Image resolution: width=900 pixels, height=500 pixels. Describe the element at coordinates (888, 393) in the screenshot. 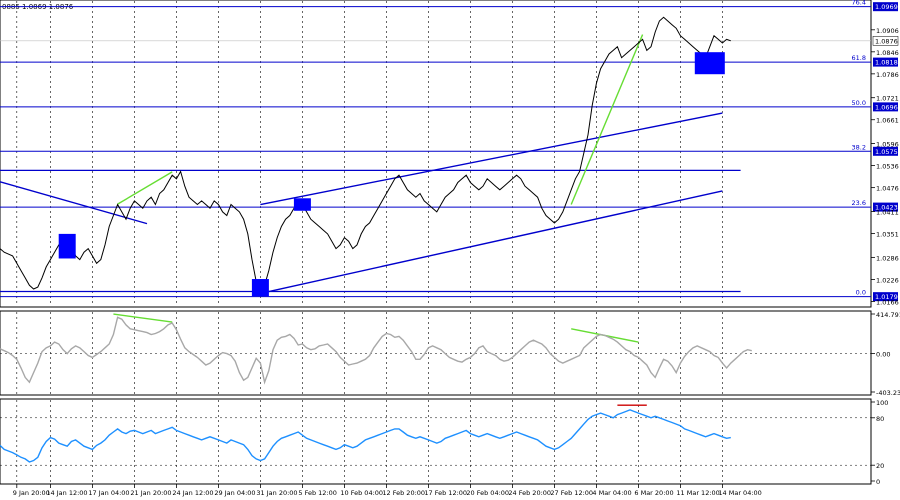

I see `y-tick-label: -403.234` at that location.